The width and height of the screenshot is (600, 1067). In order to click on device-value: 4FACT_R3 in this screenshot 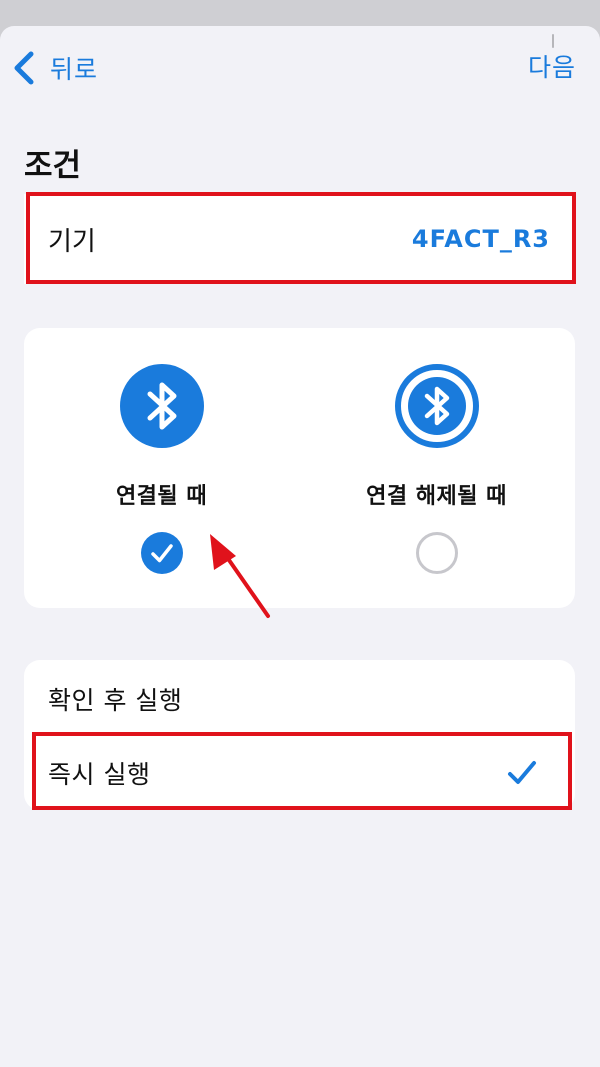, I will do `click(480, 239)`.